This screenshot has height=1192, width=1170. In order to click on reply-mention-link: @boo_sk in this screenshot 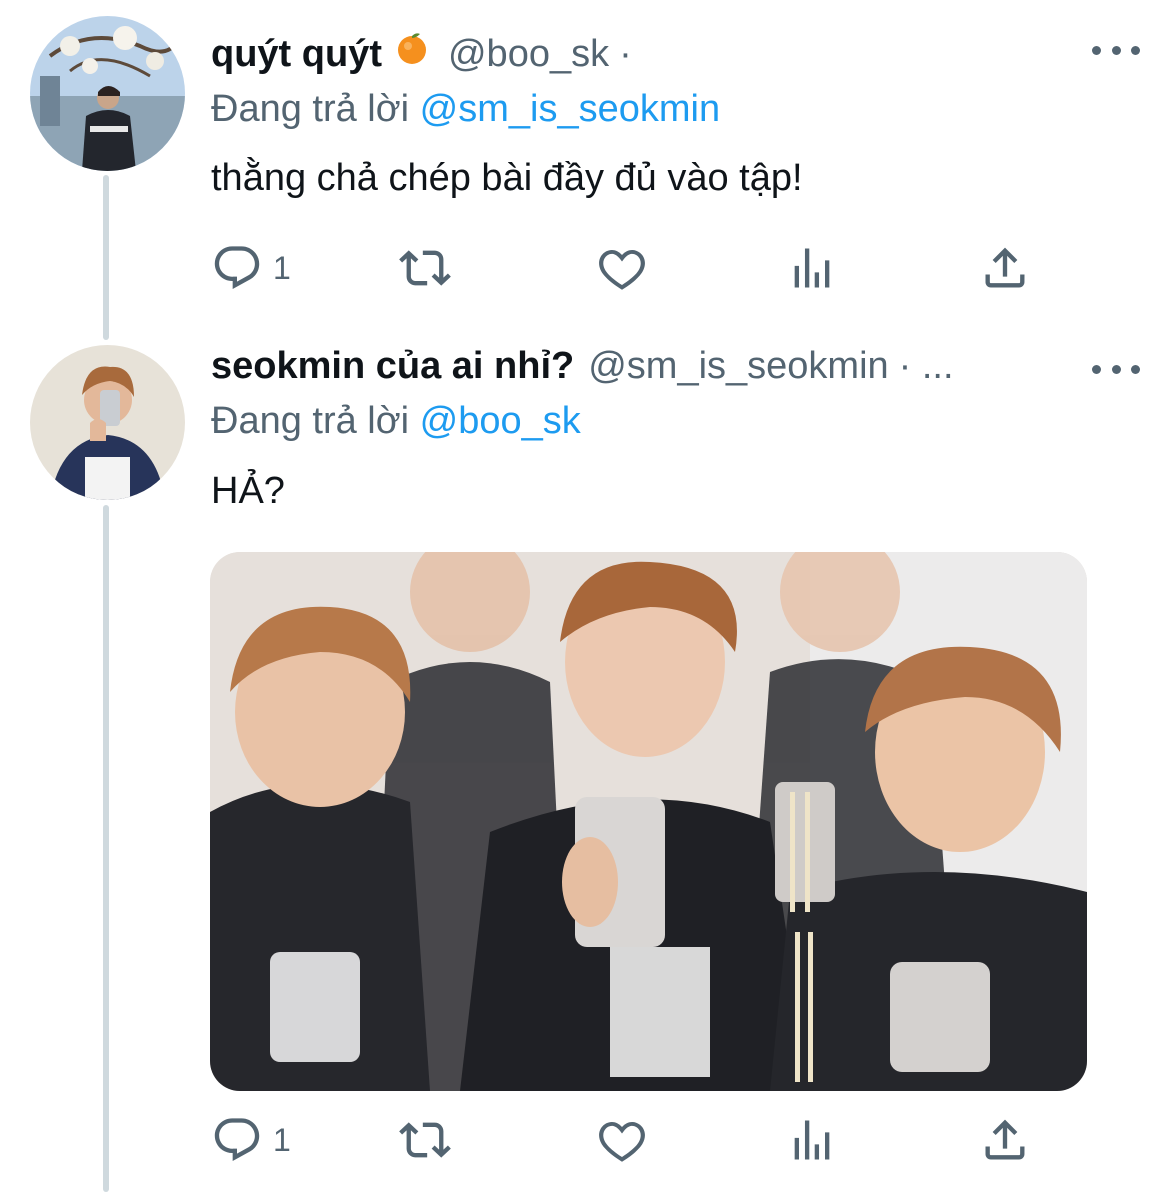, I will do `click(500, 421)`.